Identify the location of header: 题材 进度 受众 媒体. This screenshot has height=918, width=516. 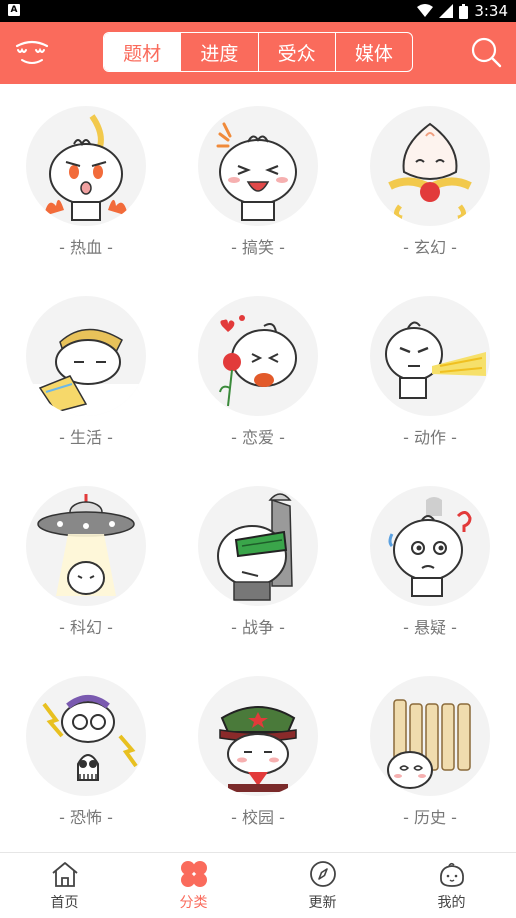
(258, 53).